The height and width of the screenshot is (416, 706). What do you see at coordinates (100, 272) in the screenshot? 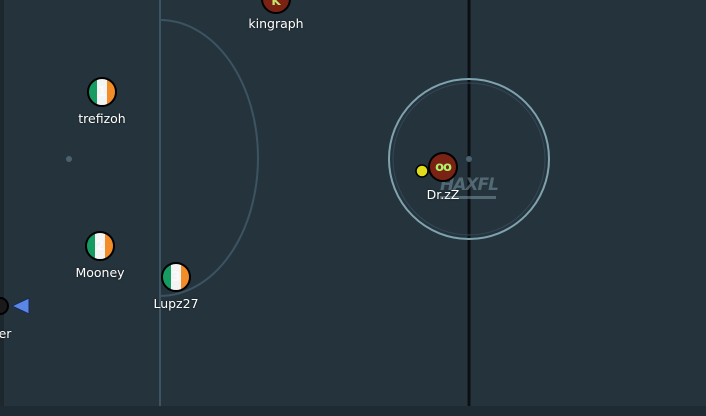
I see `player-name: Mooney` at bounding box center [100, 272].